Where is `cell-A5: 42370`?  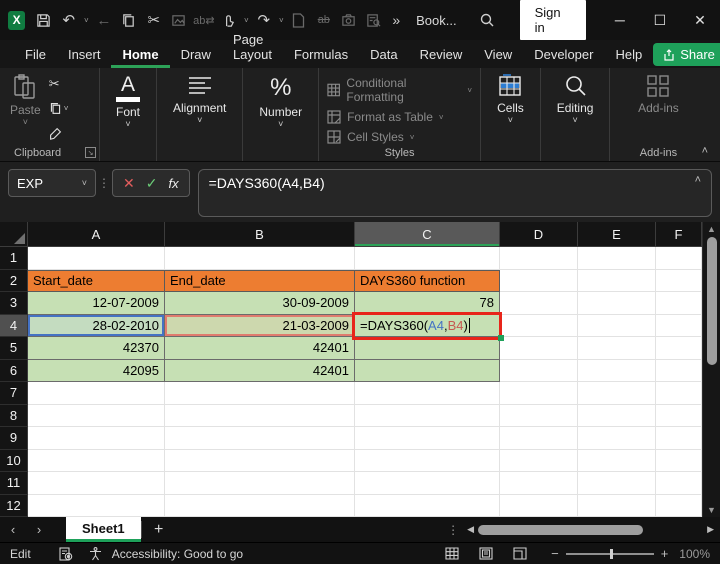 cell-A5: 42370 is located at coordinates (96, 348).